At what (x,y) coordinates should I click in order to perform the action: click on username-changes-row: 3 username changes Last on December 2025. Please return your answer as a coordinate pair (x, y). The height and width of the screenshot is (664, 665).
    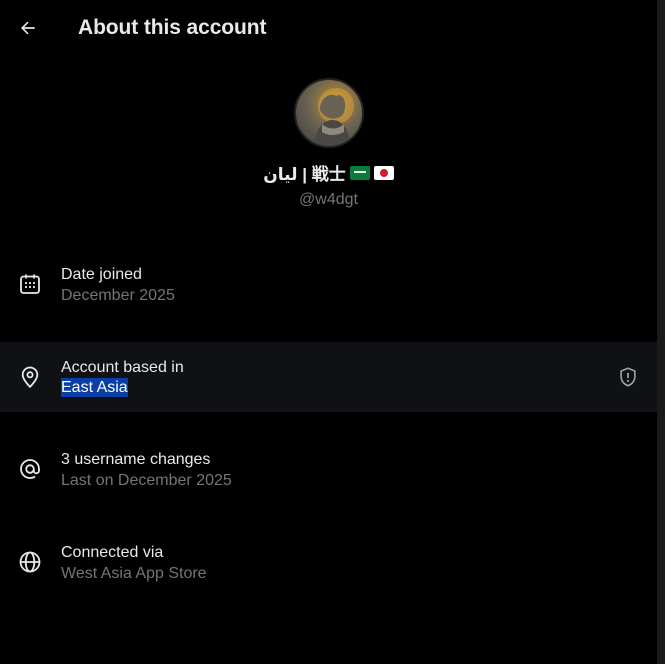
    Looking at the image, I should click on (328, 469).